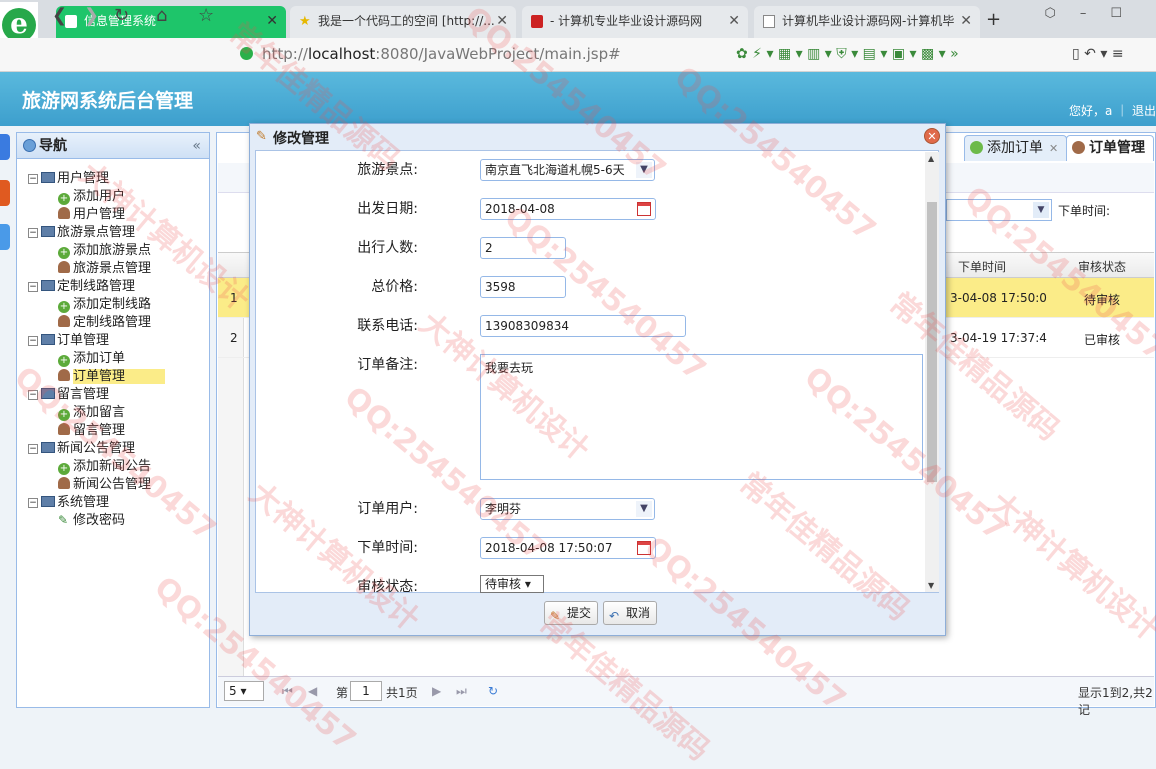  What do you see at coordinates (635, 22) in the screenshot?
I see `browser-tab: - 计算机专业毕业设计源码网 ✕` at bounding box center [635, 22].